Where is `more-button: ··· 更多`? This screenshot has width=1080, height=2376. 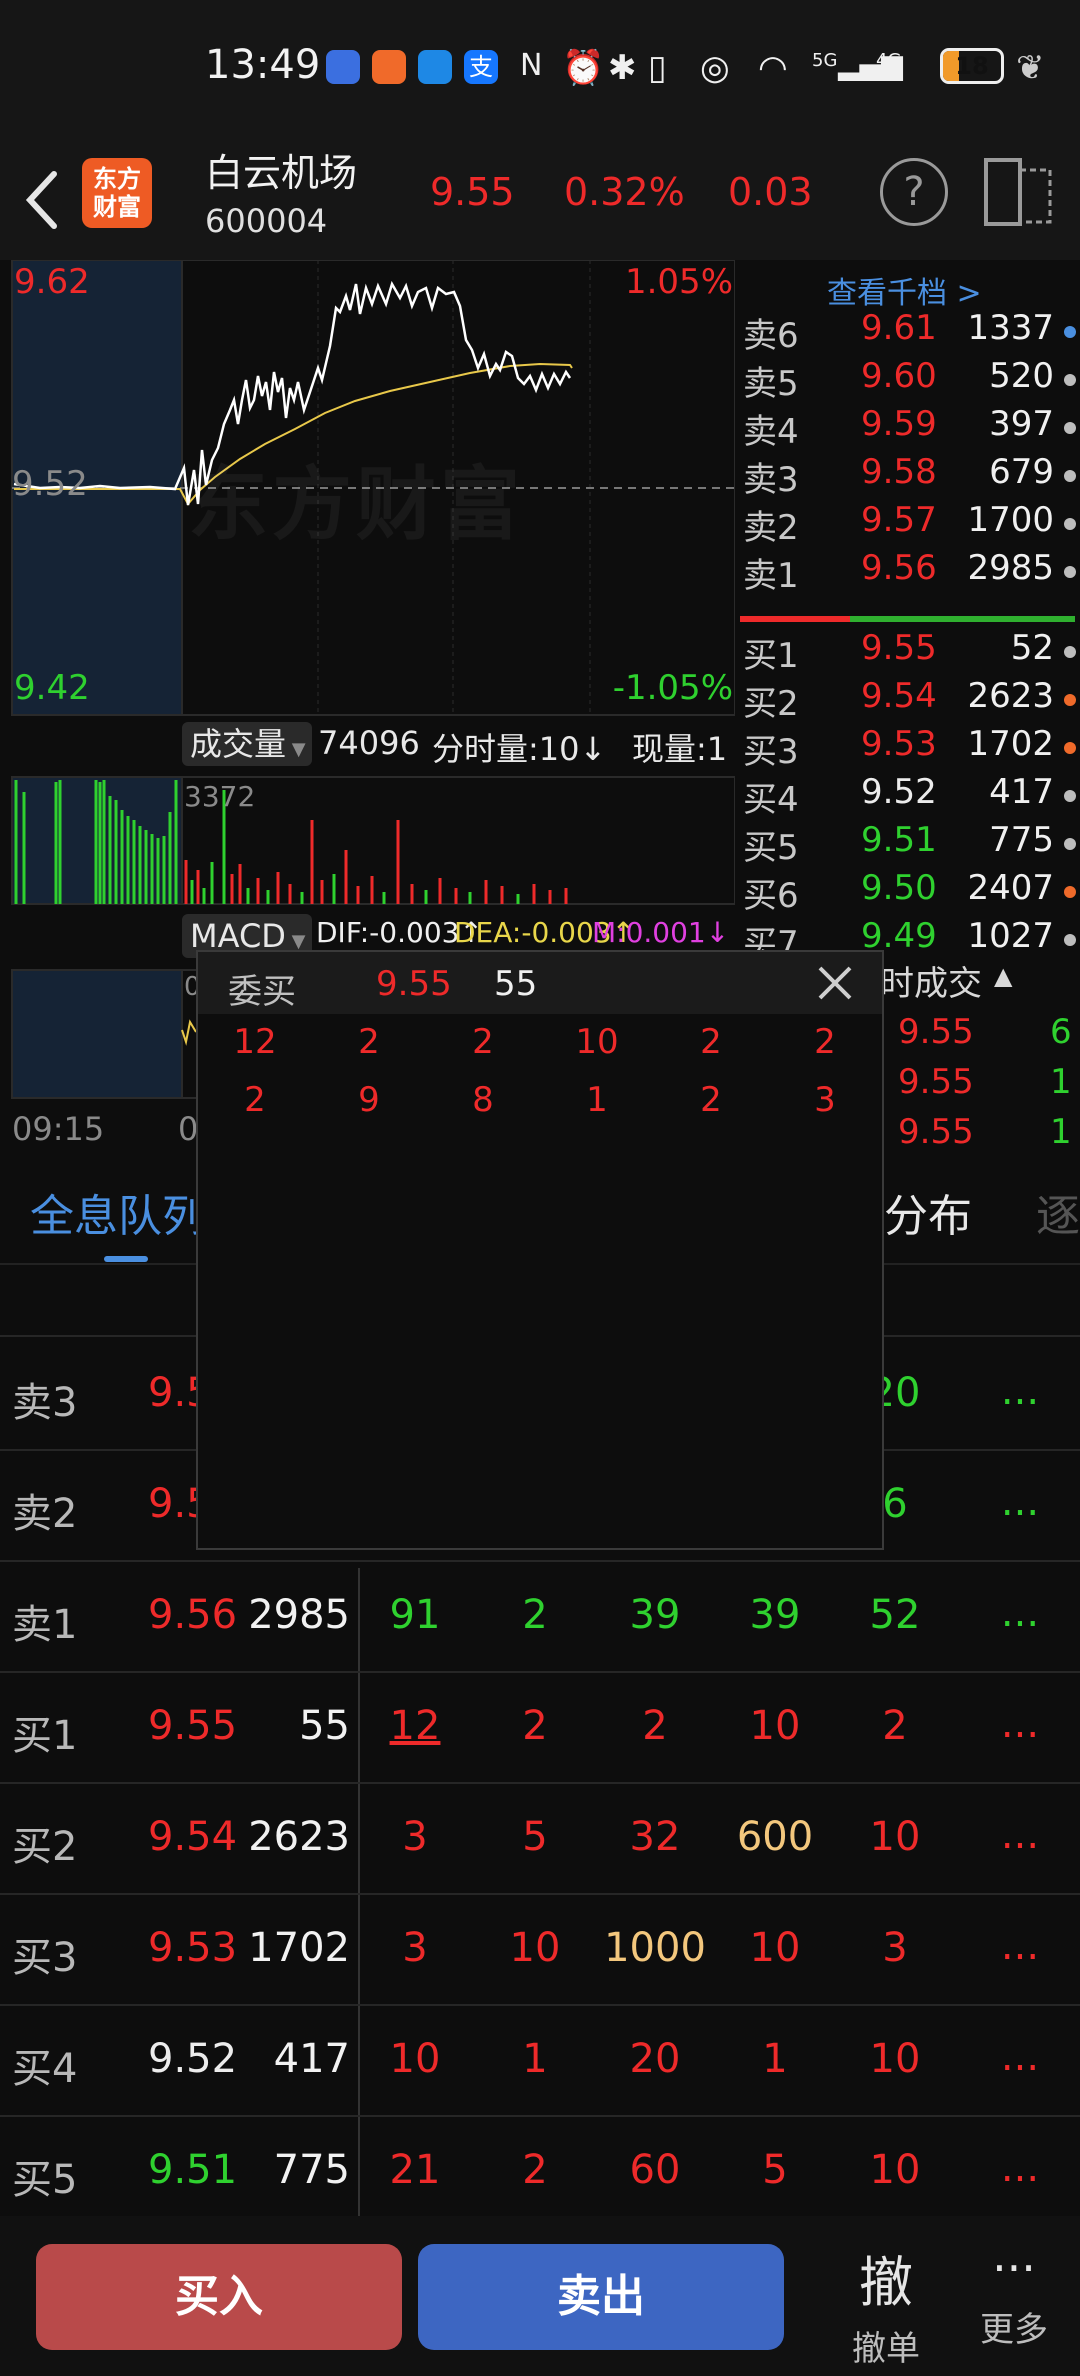 more-button: ··· 更多 is located at coordinates (1014, 2294).